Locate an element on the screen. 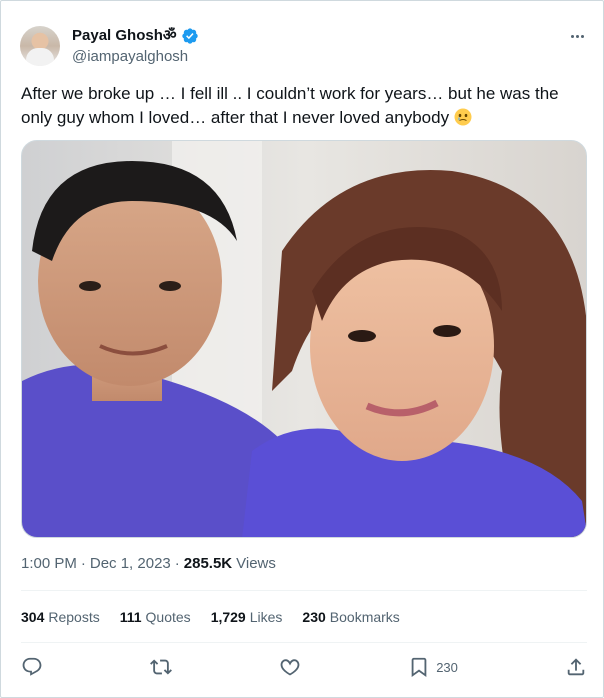 This screenshot has height=698, width=604. more-options-icon is located at coordinates (577, 36).